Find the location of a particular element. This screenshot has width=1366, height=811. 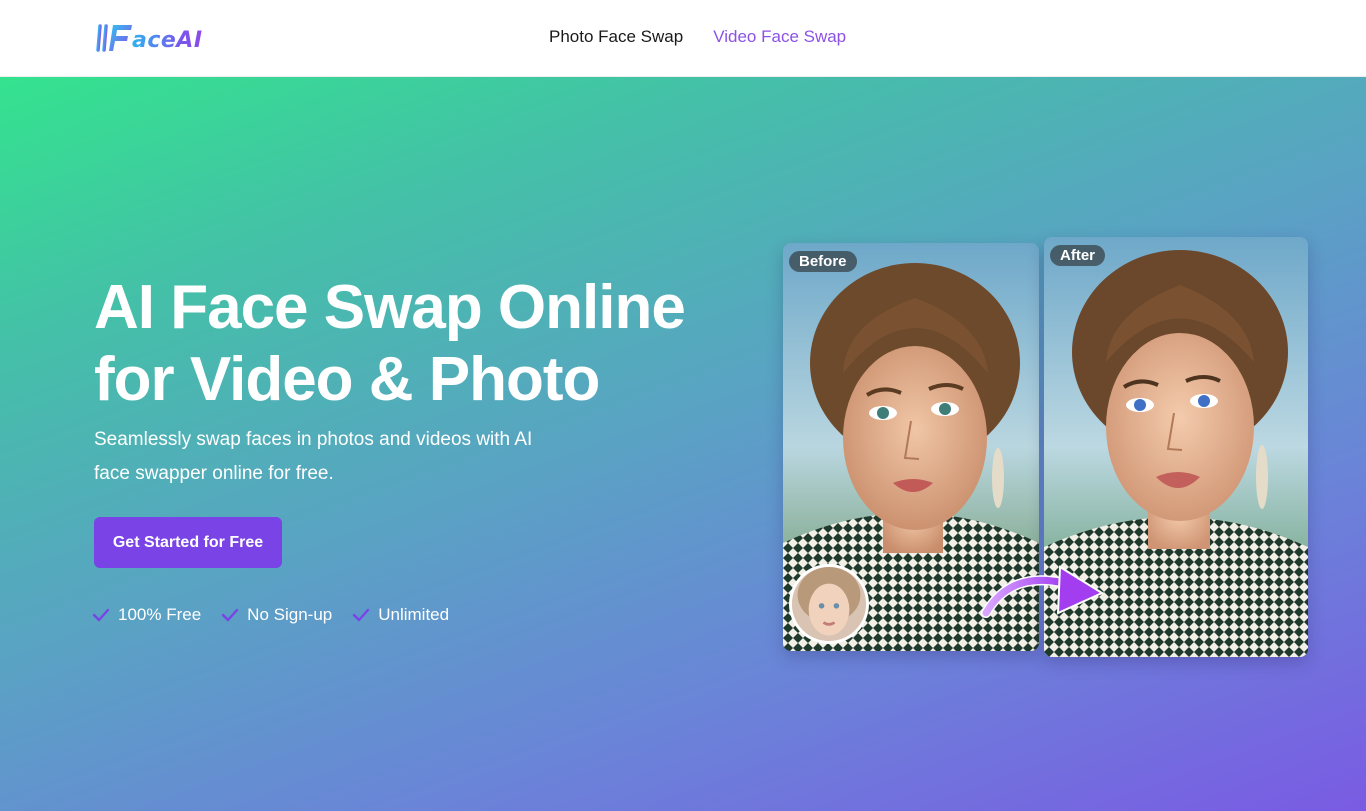

feature-item: No Sign-up is located at coordinates (276, 615).